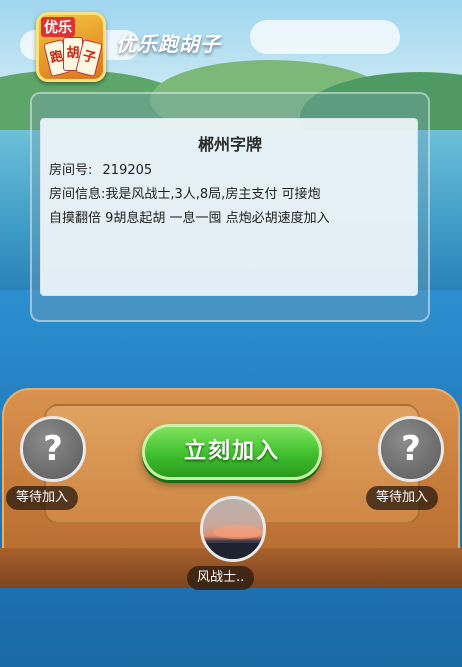  What do you see at coordinates (42, 498) in the screenshot?
I see `empty-seat-left-label: 等待加入` at bounding box center [42, 498].